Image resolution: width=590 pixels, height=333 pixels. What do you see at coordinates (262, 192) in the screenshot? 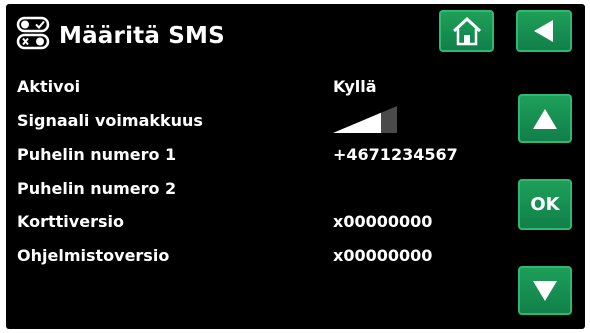
I see `settings-row-phone-2: Puhelin numero 2` at bounding box center [262, 192].